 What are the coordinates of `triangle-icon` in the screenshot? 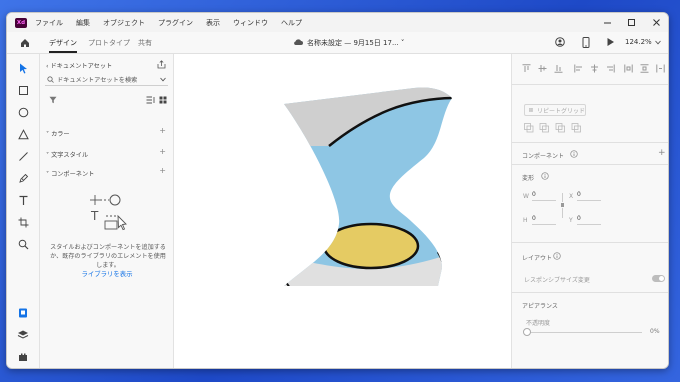 It's located at (23, 134).